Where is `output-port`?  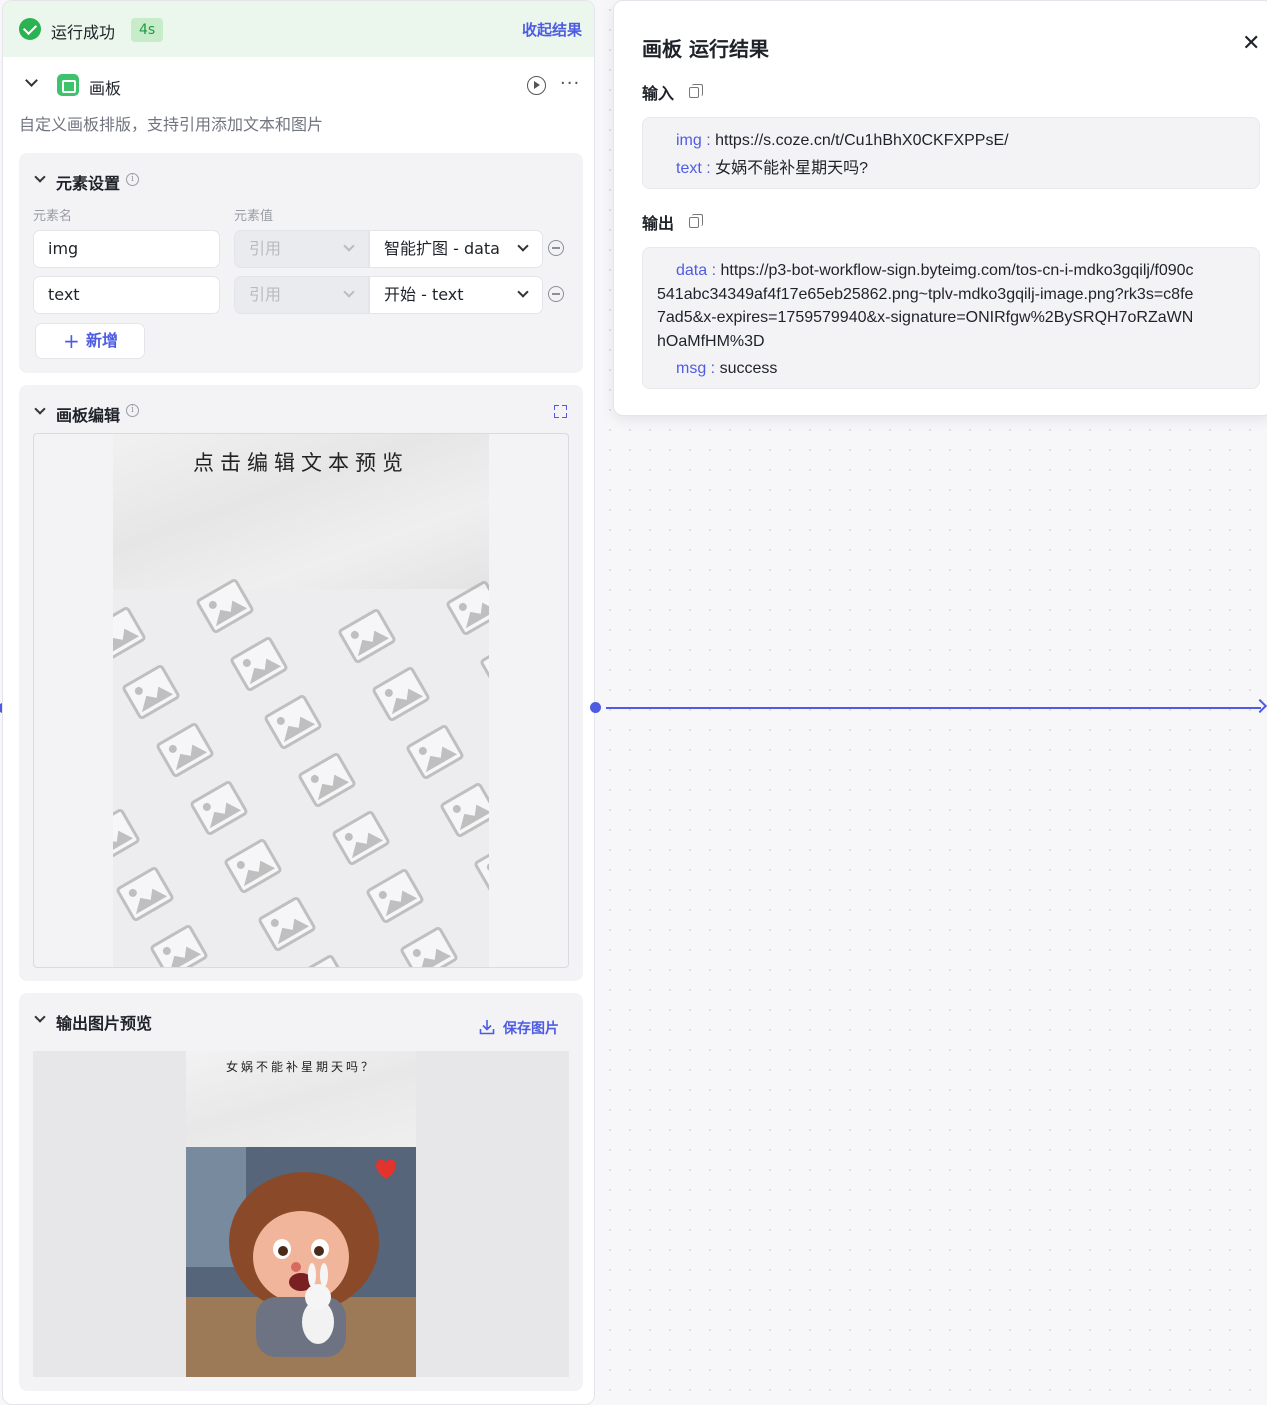 output-port is located at coordinates (595, 707).